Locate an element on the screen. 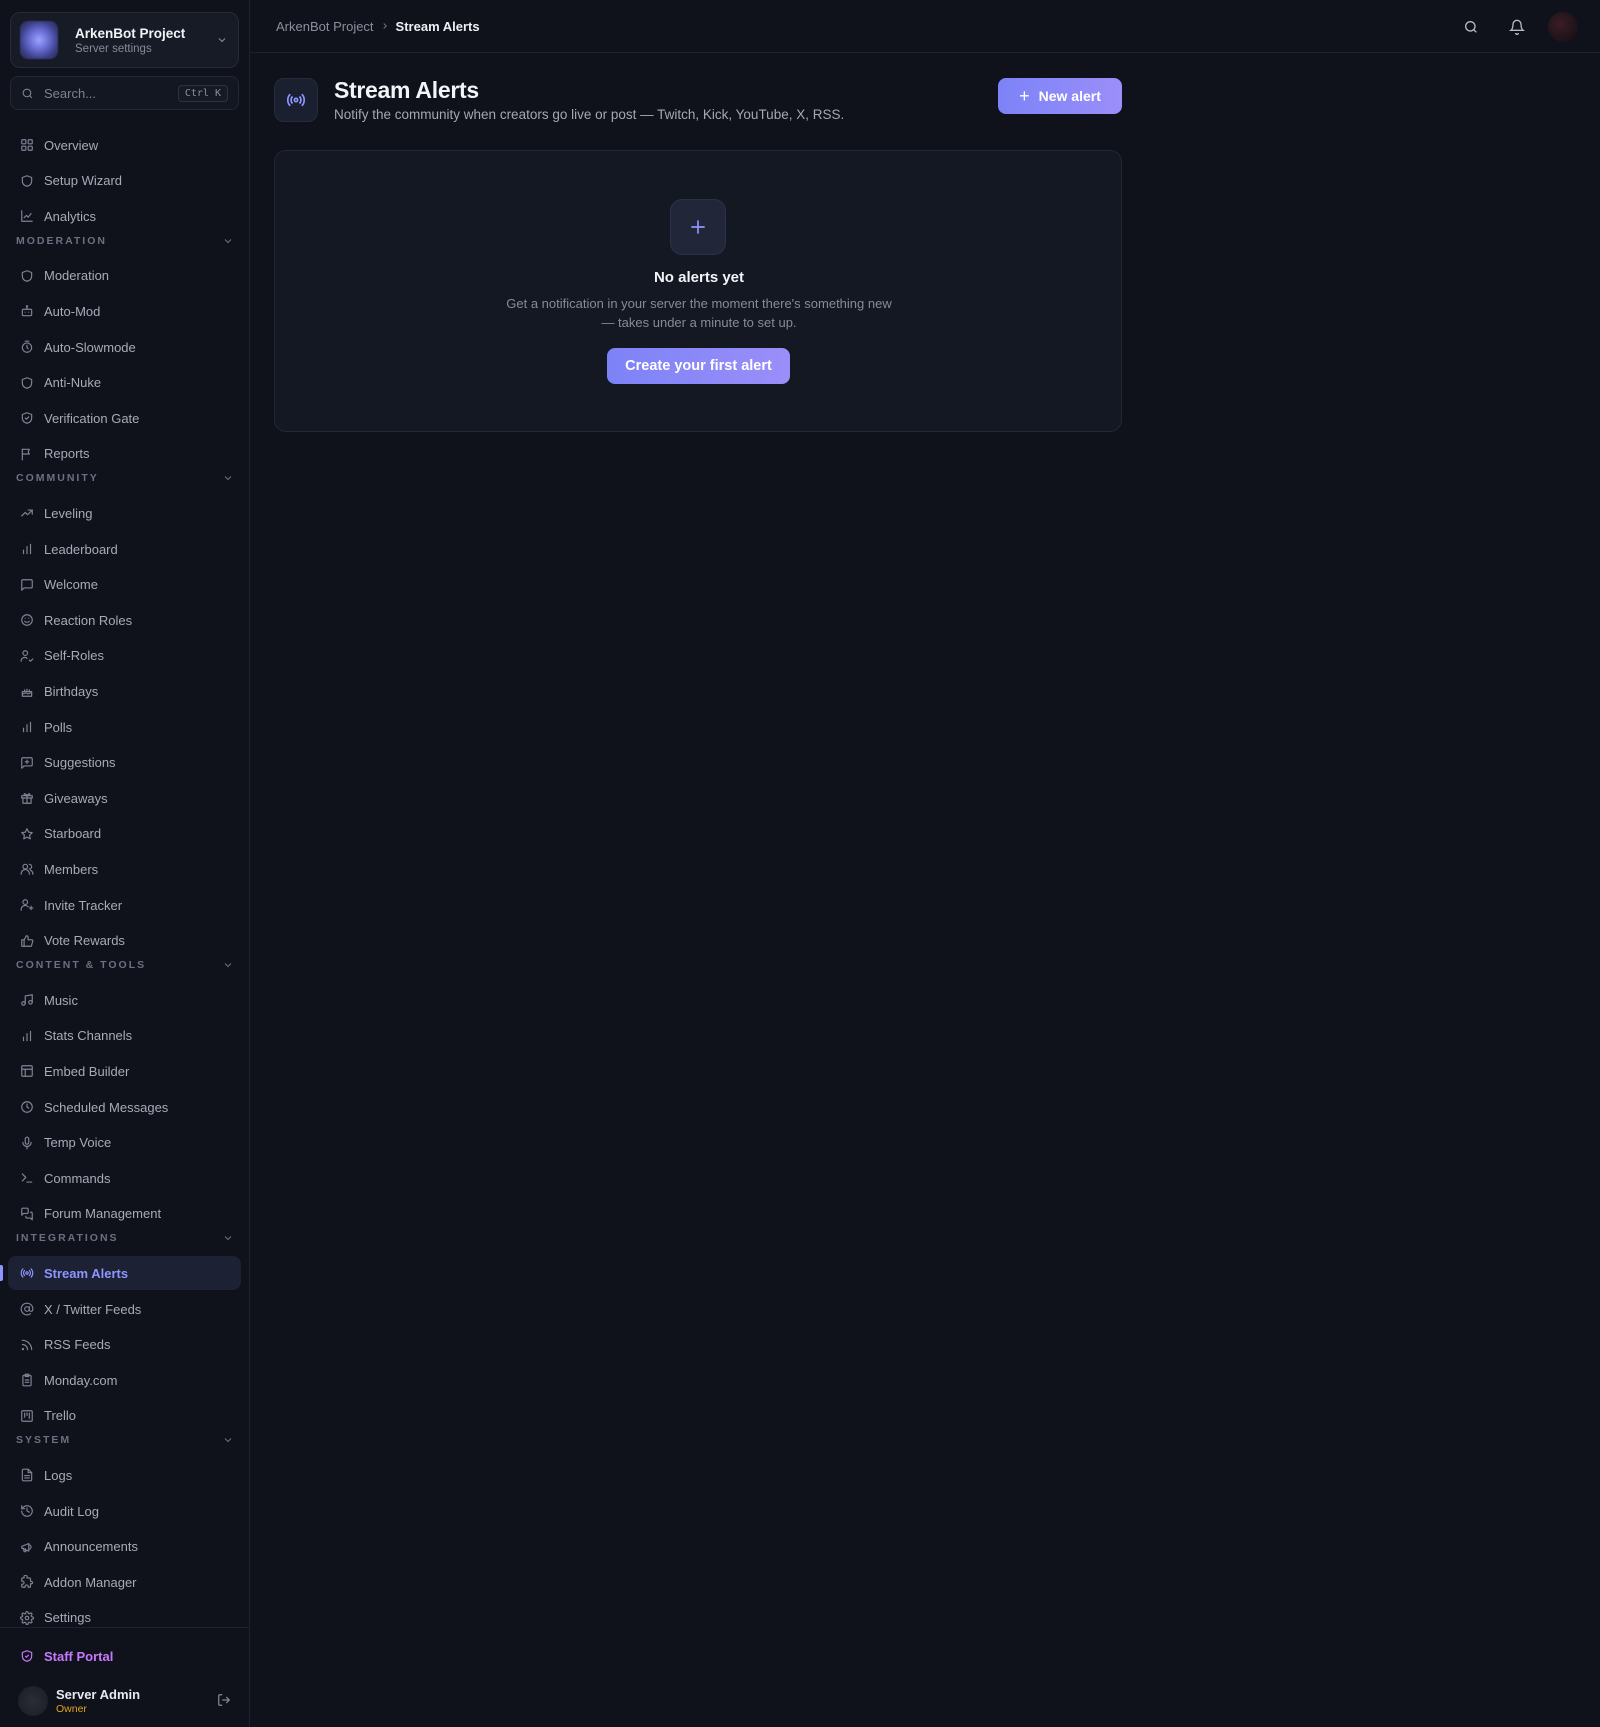  sidebar-item-stats-channels: Stats Channels is located at coordinates (124, 1036).